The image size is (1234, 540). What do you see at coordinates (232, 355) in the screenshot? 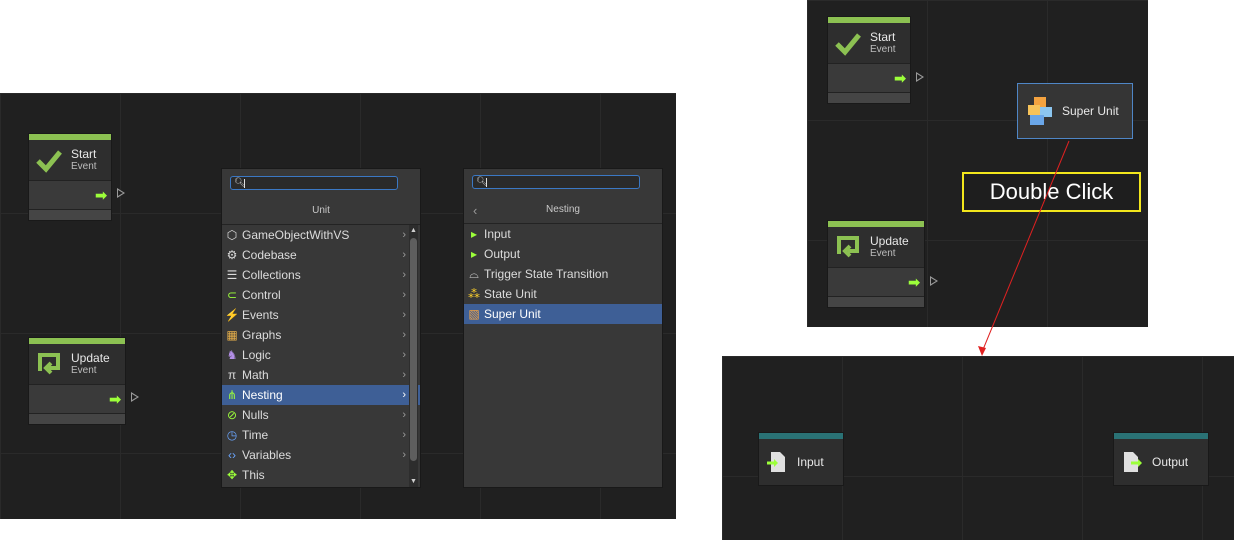
I see `logic-icon: ♞` at bounding box center [232, 355].